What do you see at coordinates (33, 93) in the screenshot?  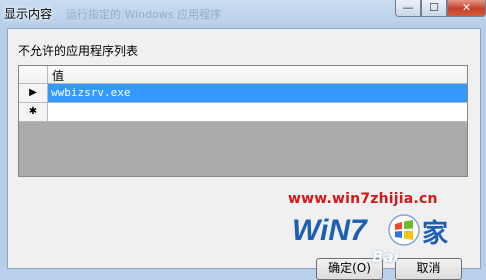 I see `current-row-icon: ▶` at bounding box center [33, 93].